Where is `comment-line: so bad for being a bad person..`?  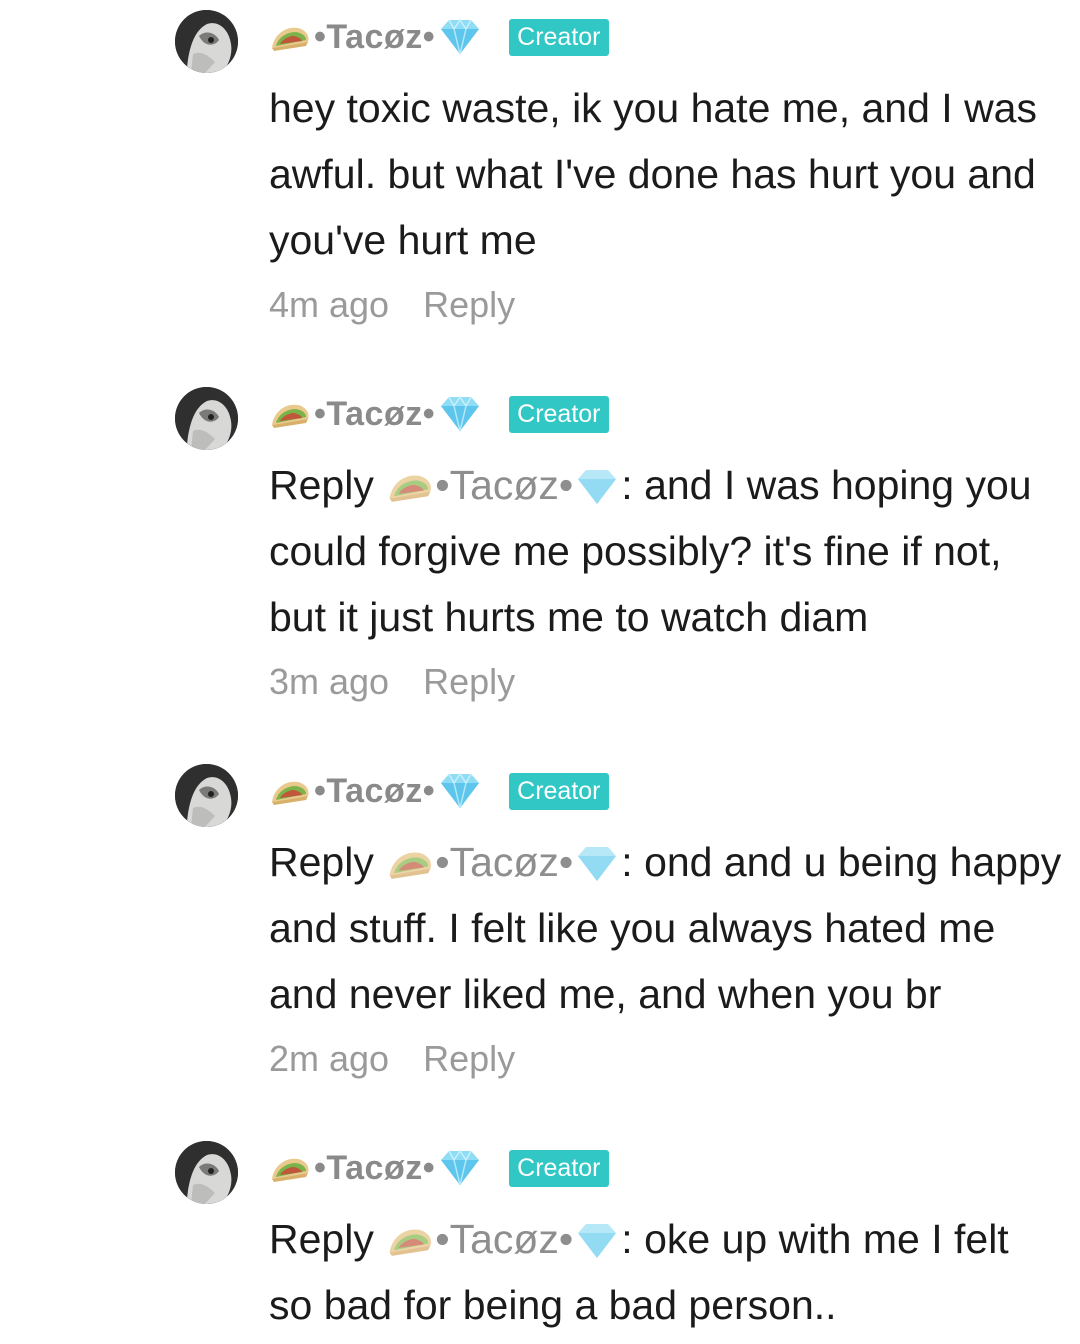 comment-line: so bad for being a bad person.. is located at coordinates (553, 1305).